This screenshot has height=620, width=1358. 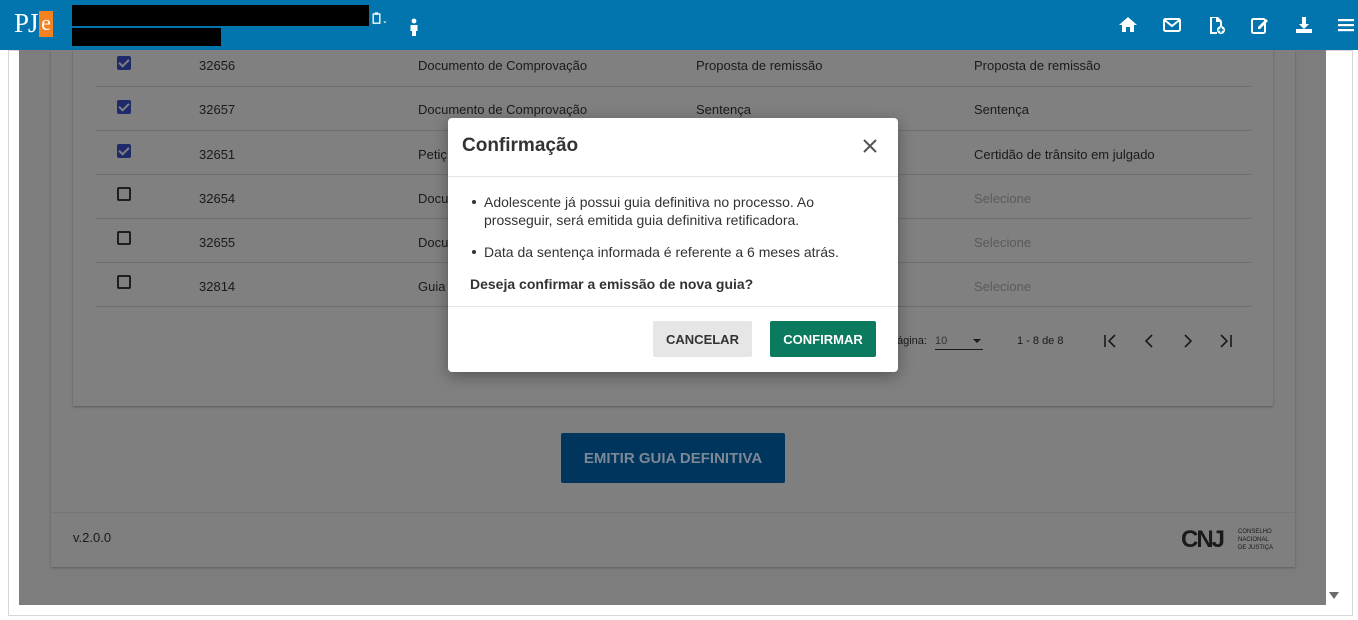 I want to click on cnj-logo-mark: CNJ, so click(x=1203, y=539).